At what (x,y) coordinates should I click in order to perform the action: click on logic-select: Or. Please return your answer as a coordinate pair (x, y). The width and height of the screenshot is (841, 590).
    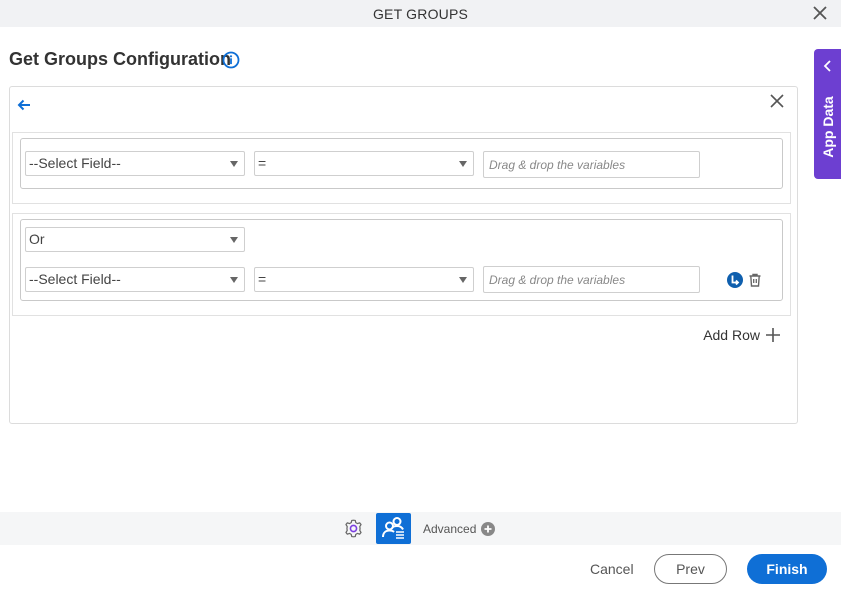
    Looking at the image, I should click on (135, 239).